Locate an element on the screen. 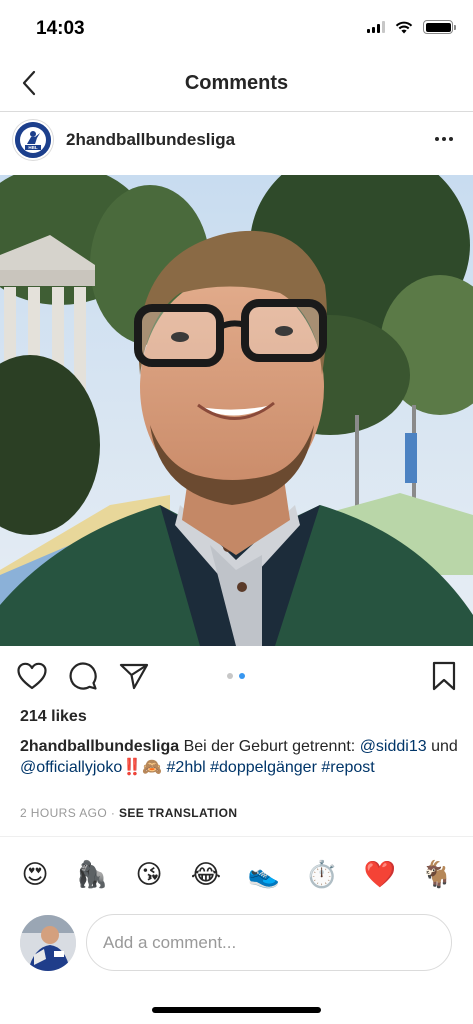  caption-emoji: ‼️🙈 is located at coordinates (142, 766).